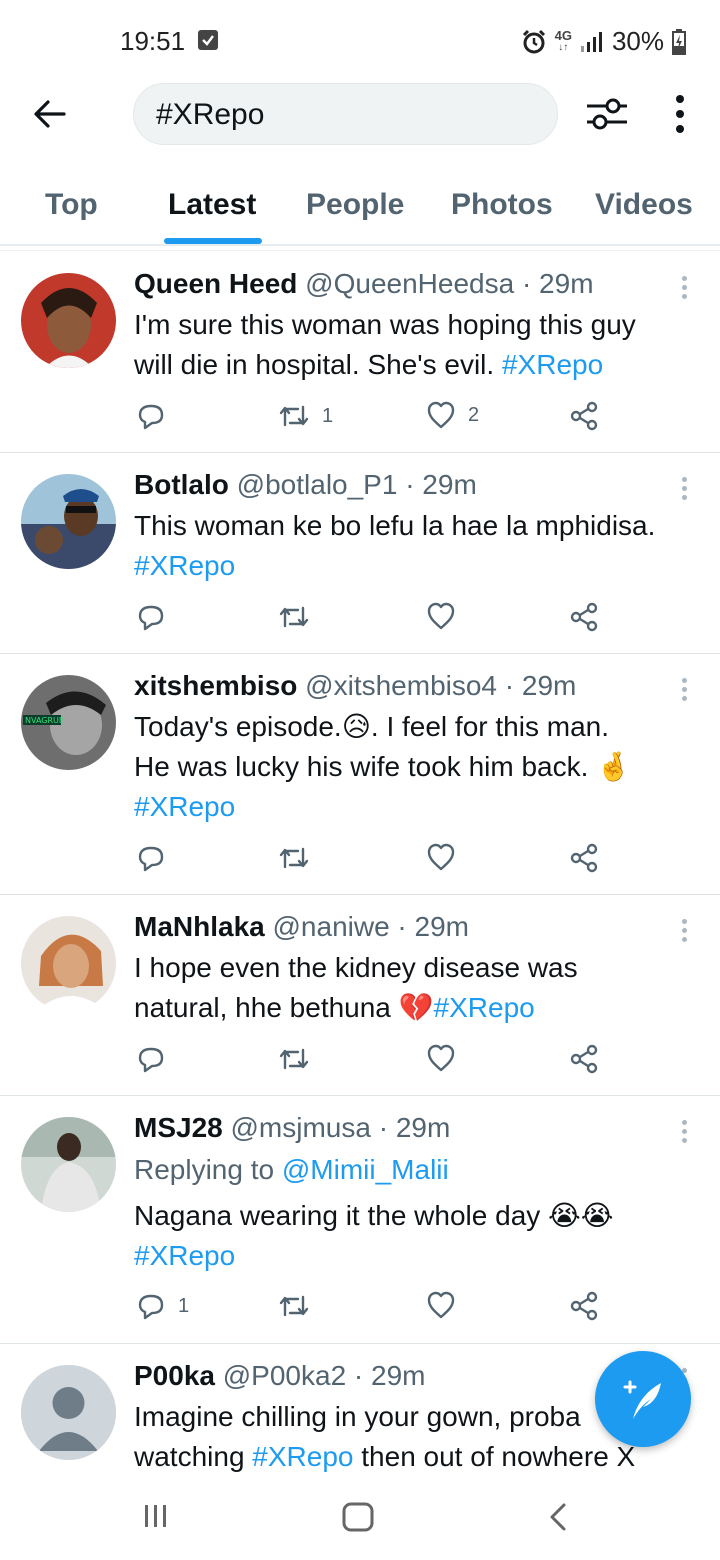  Describe the element at coordinates (178, 1127) in the screenshot. I see `display-name: MSJ28` at that location.